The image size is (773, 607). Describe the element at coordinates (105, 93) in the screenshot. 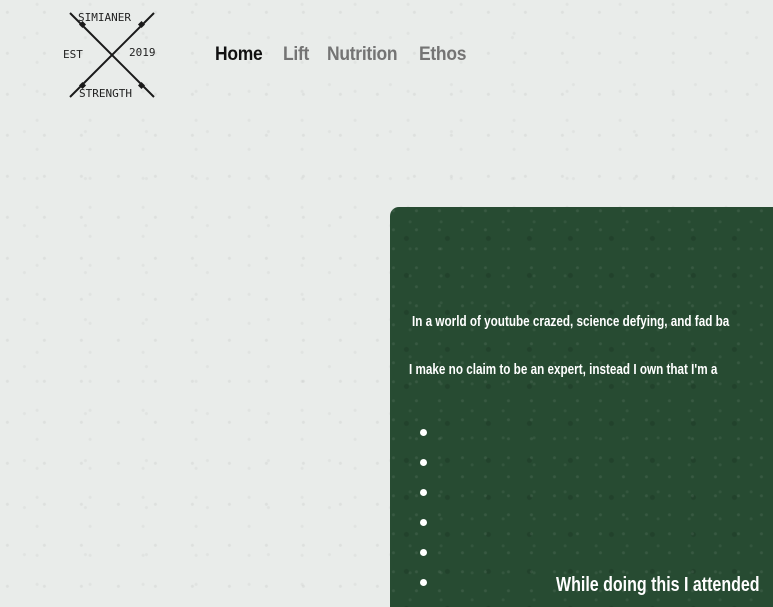

I see `logo-bottom-text: STRENGTH` at that location.